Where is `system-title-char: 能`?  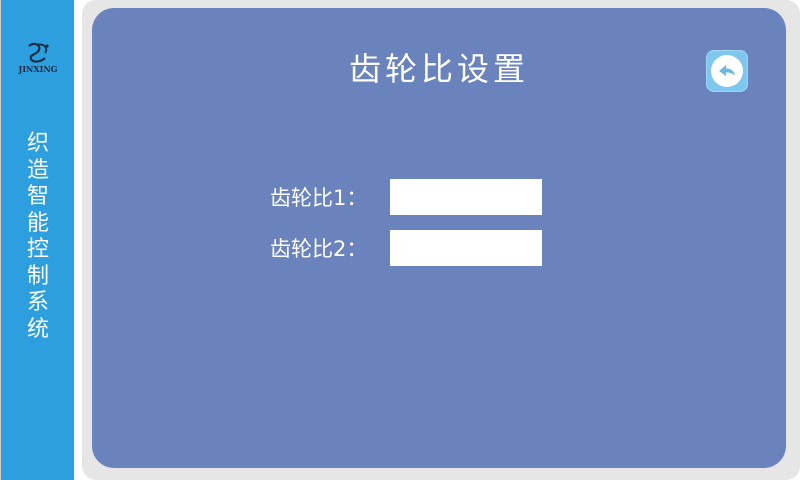
system-title-char: 能 is located at coordinates (37, 223).